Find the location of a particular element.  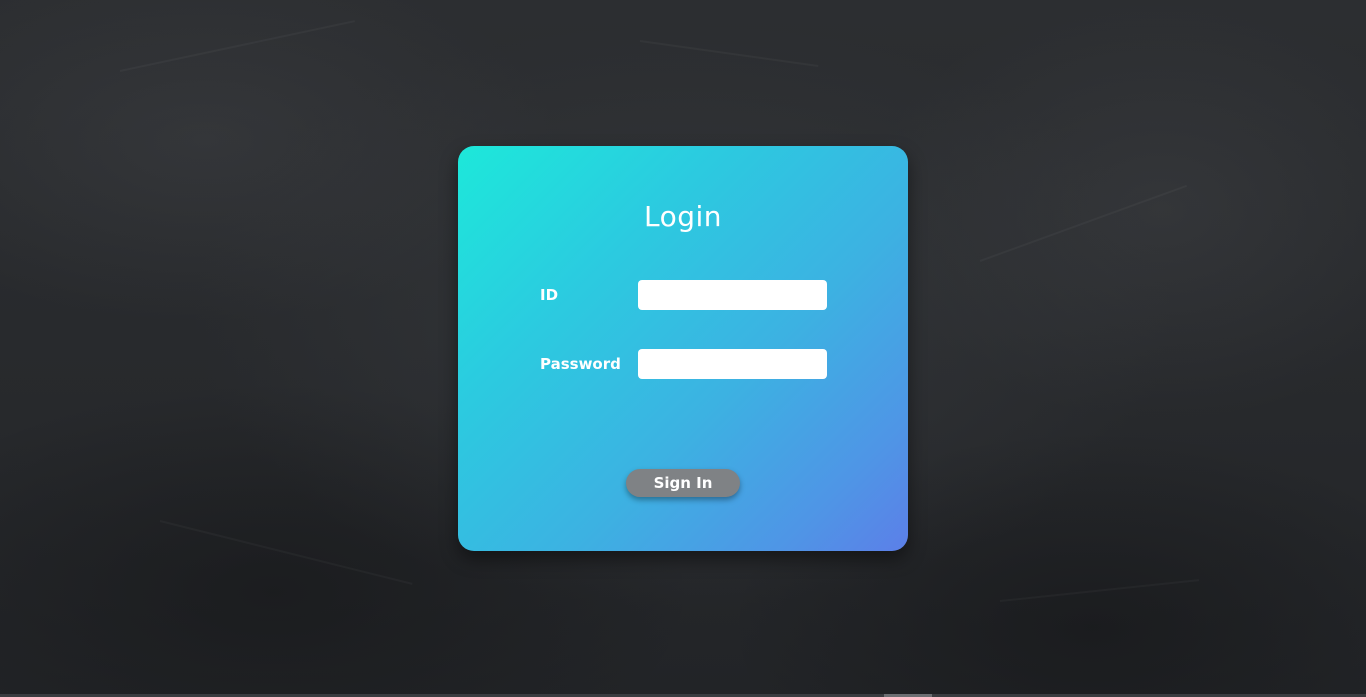

id-label: ID is located at coordinates (549, 295).